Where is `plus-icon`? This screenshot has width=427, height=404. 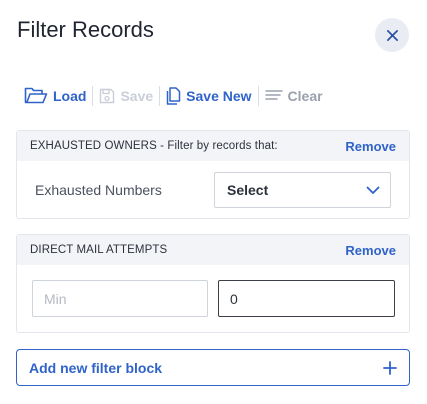
plus-icon is located at coordinates (390, 367).